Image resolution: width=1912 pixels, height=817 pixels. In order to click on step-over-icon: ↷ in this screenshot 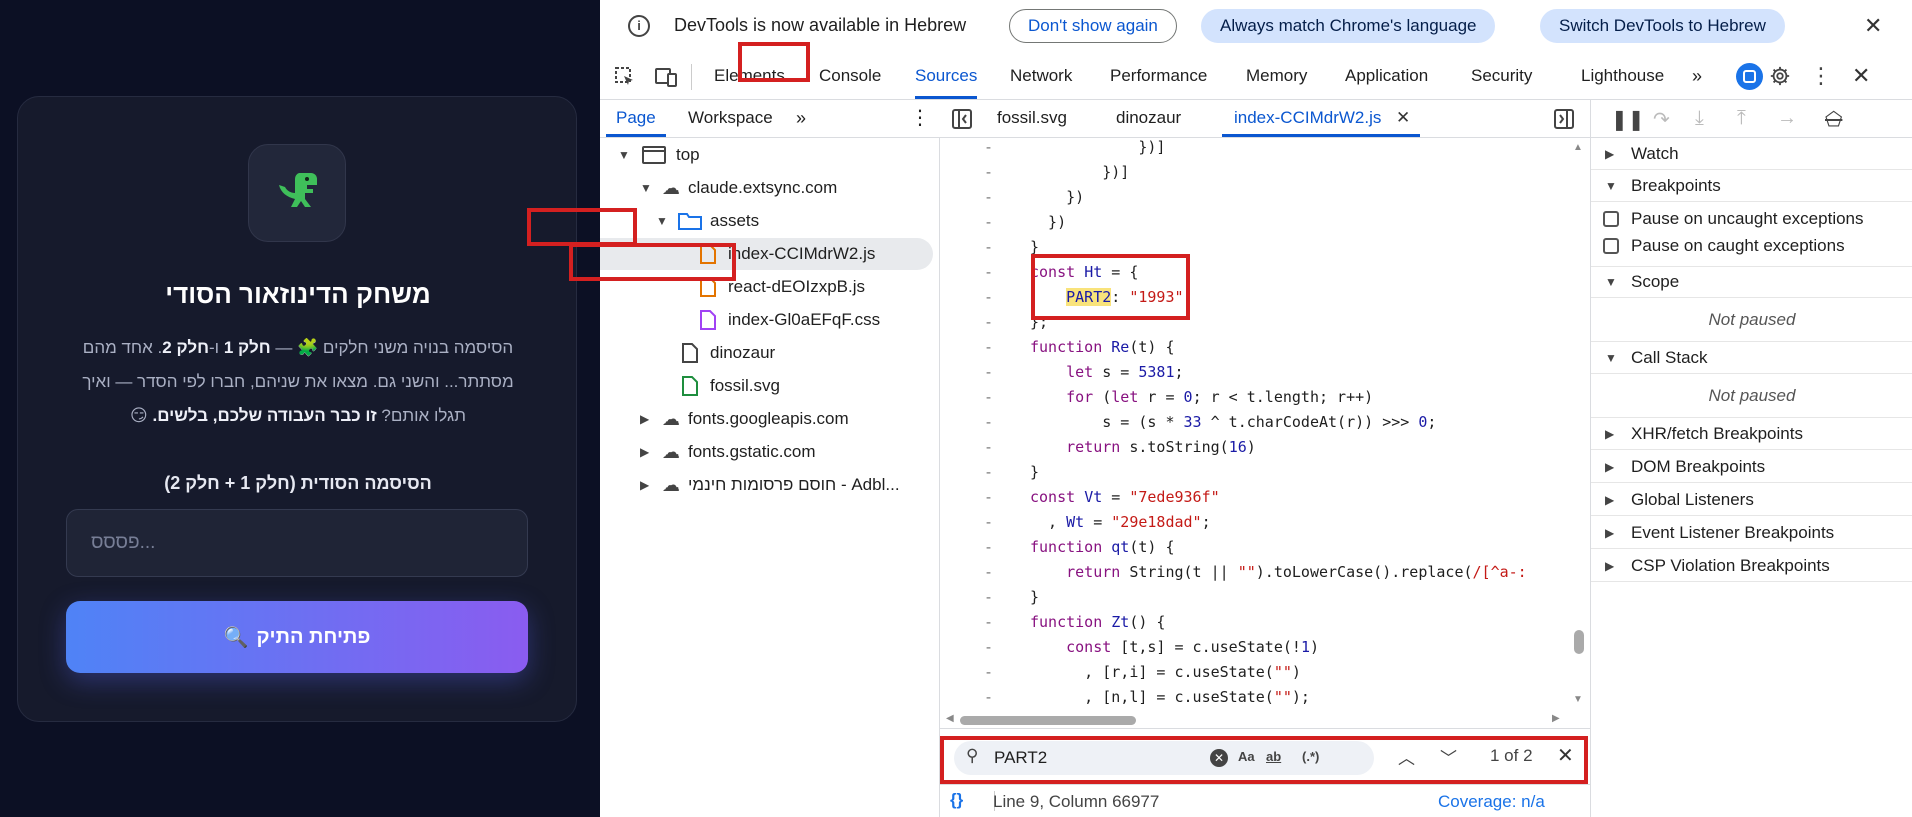, I will do `click(1661, 119)`.